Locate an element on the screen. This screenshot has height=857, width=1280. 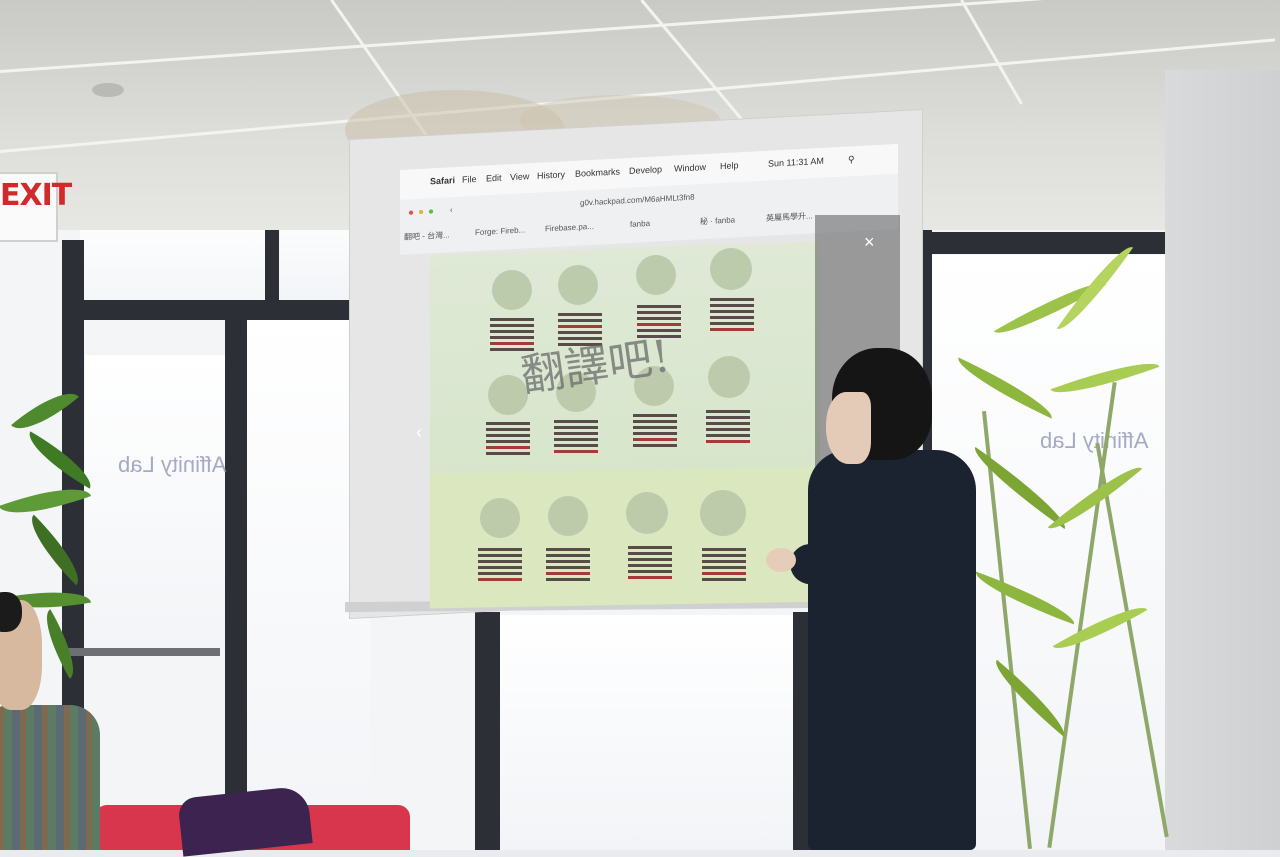
seated-person-shirt is located at coordinates (50, 777).